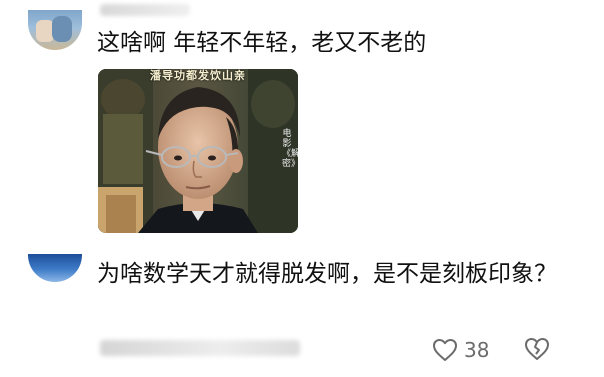 This screenshot has height=377, width=604. Describe the element at coordinates (55, 30) in the screenshot. I see `comment-1-avatar` at that location.